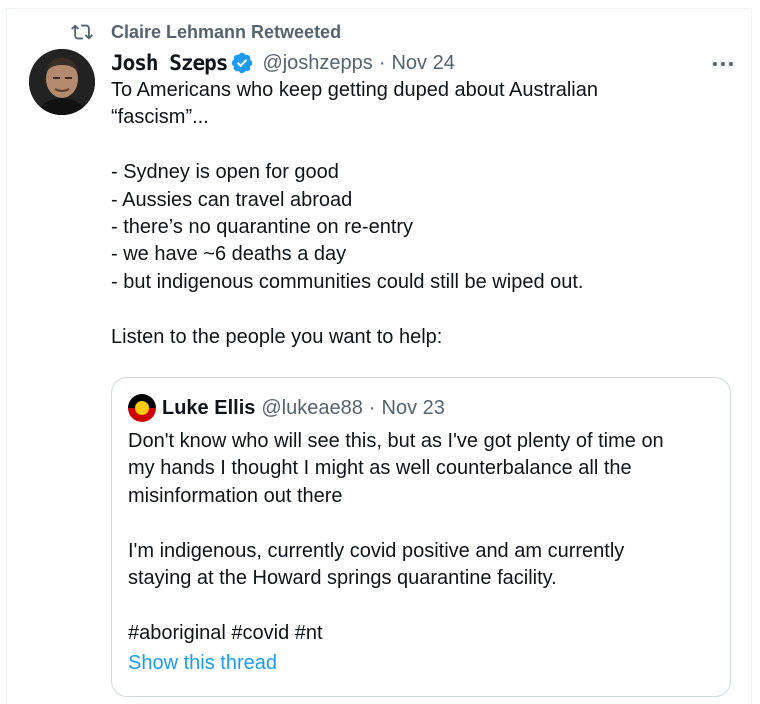 This screenshot has height=704, width=760. Describe the element at coordinates (317, 63) in the screenshot. I see `author-handle: @joshzepps` at that location.